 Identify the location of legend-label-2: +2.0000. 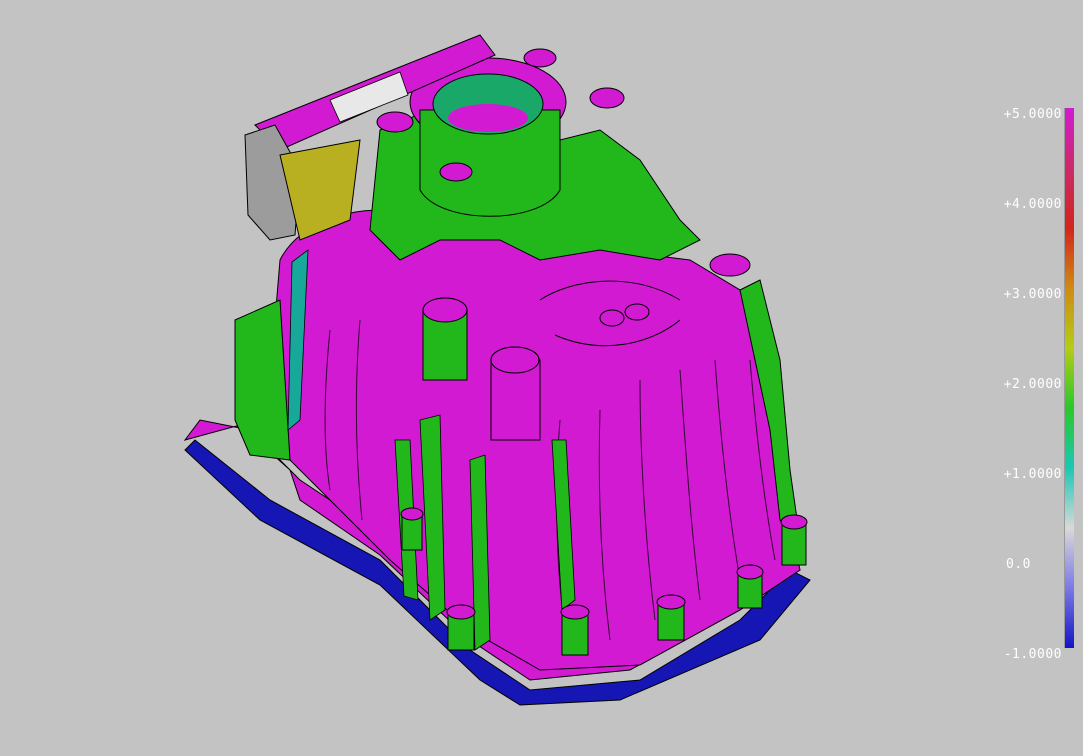
(1032, 384).